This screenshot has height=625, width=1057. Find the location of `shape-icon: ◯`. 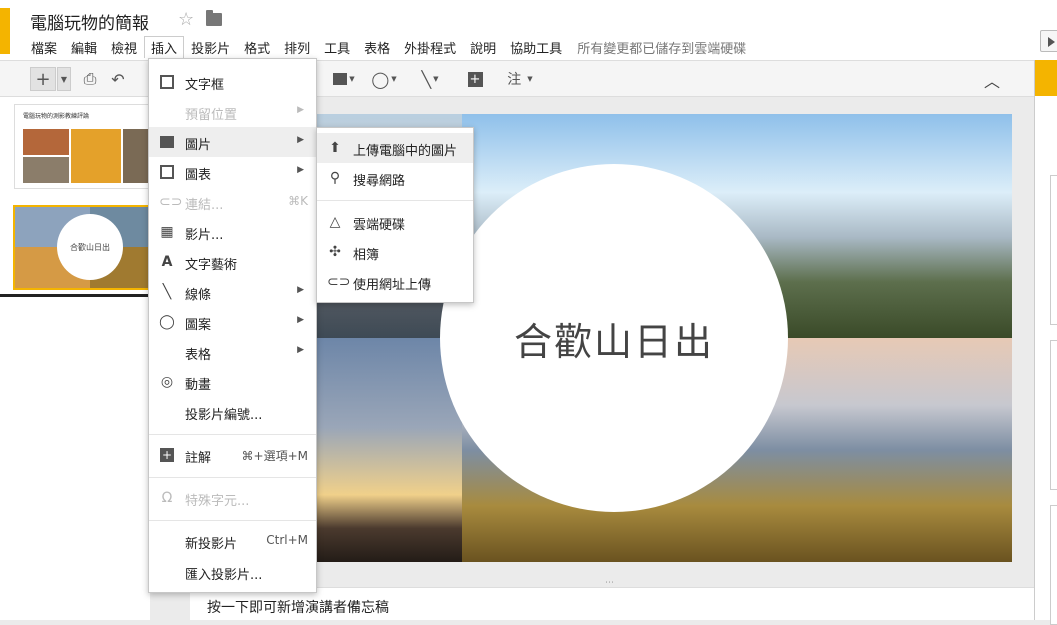

shape-icon: ◯ is located at coordinates (167, 322).